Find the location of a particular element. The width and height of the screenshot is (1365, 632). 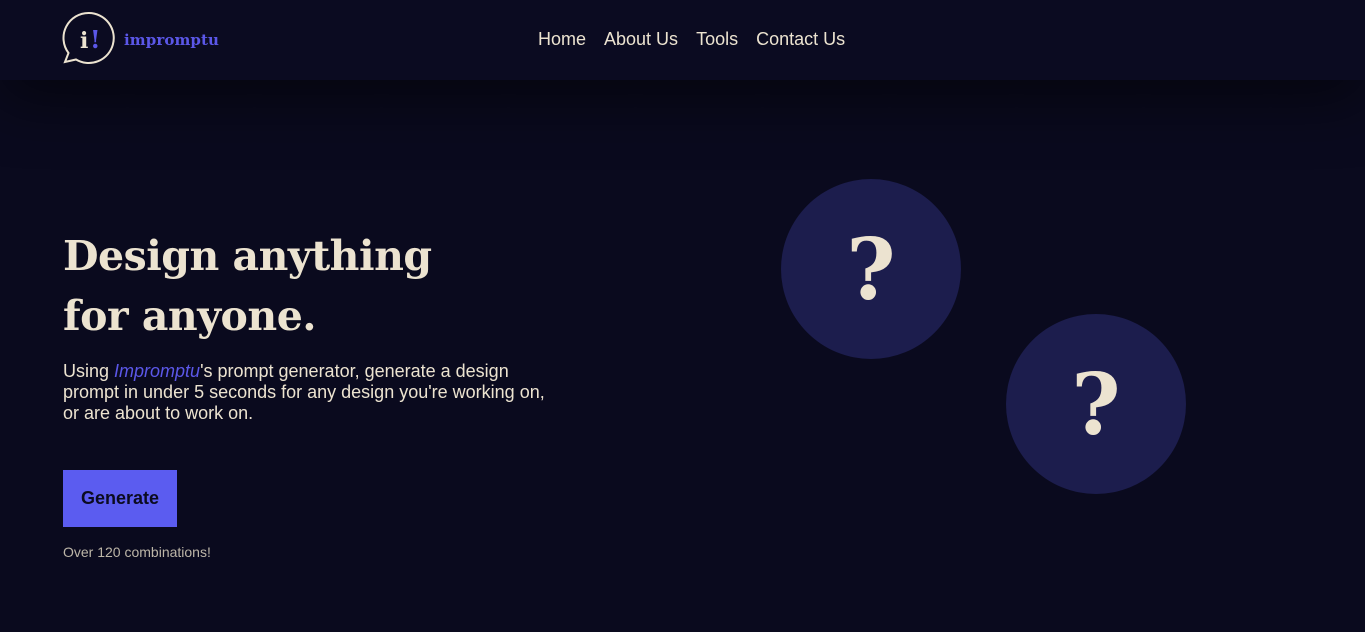

main-nav: Home About Us Tools Contact Us is located at coordinates (700, 39).